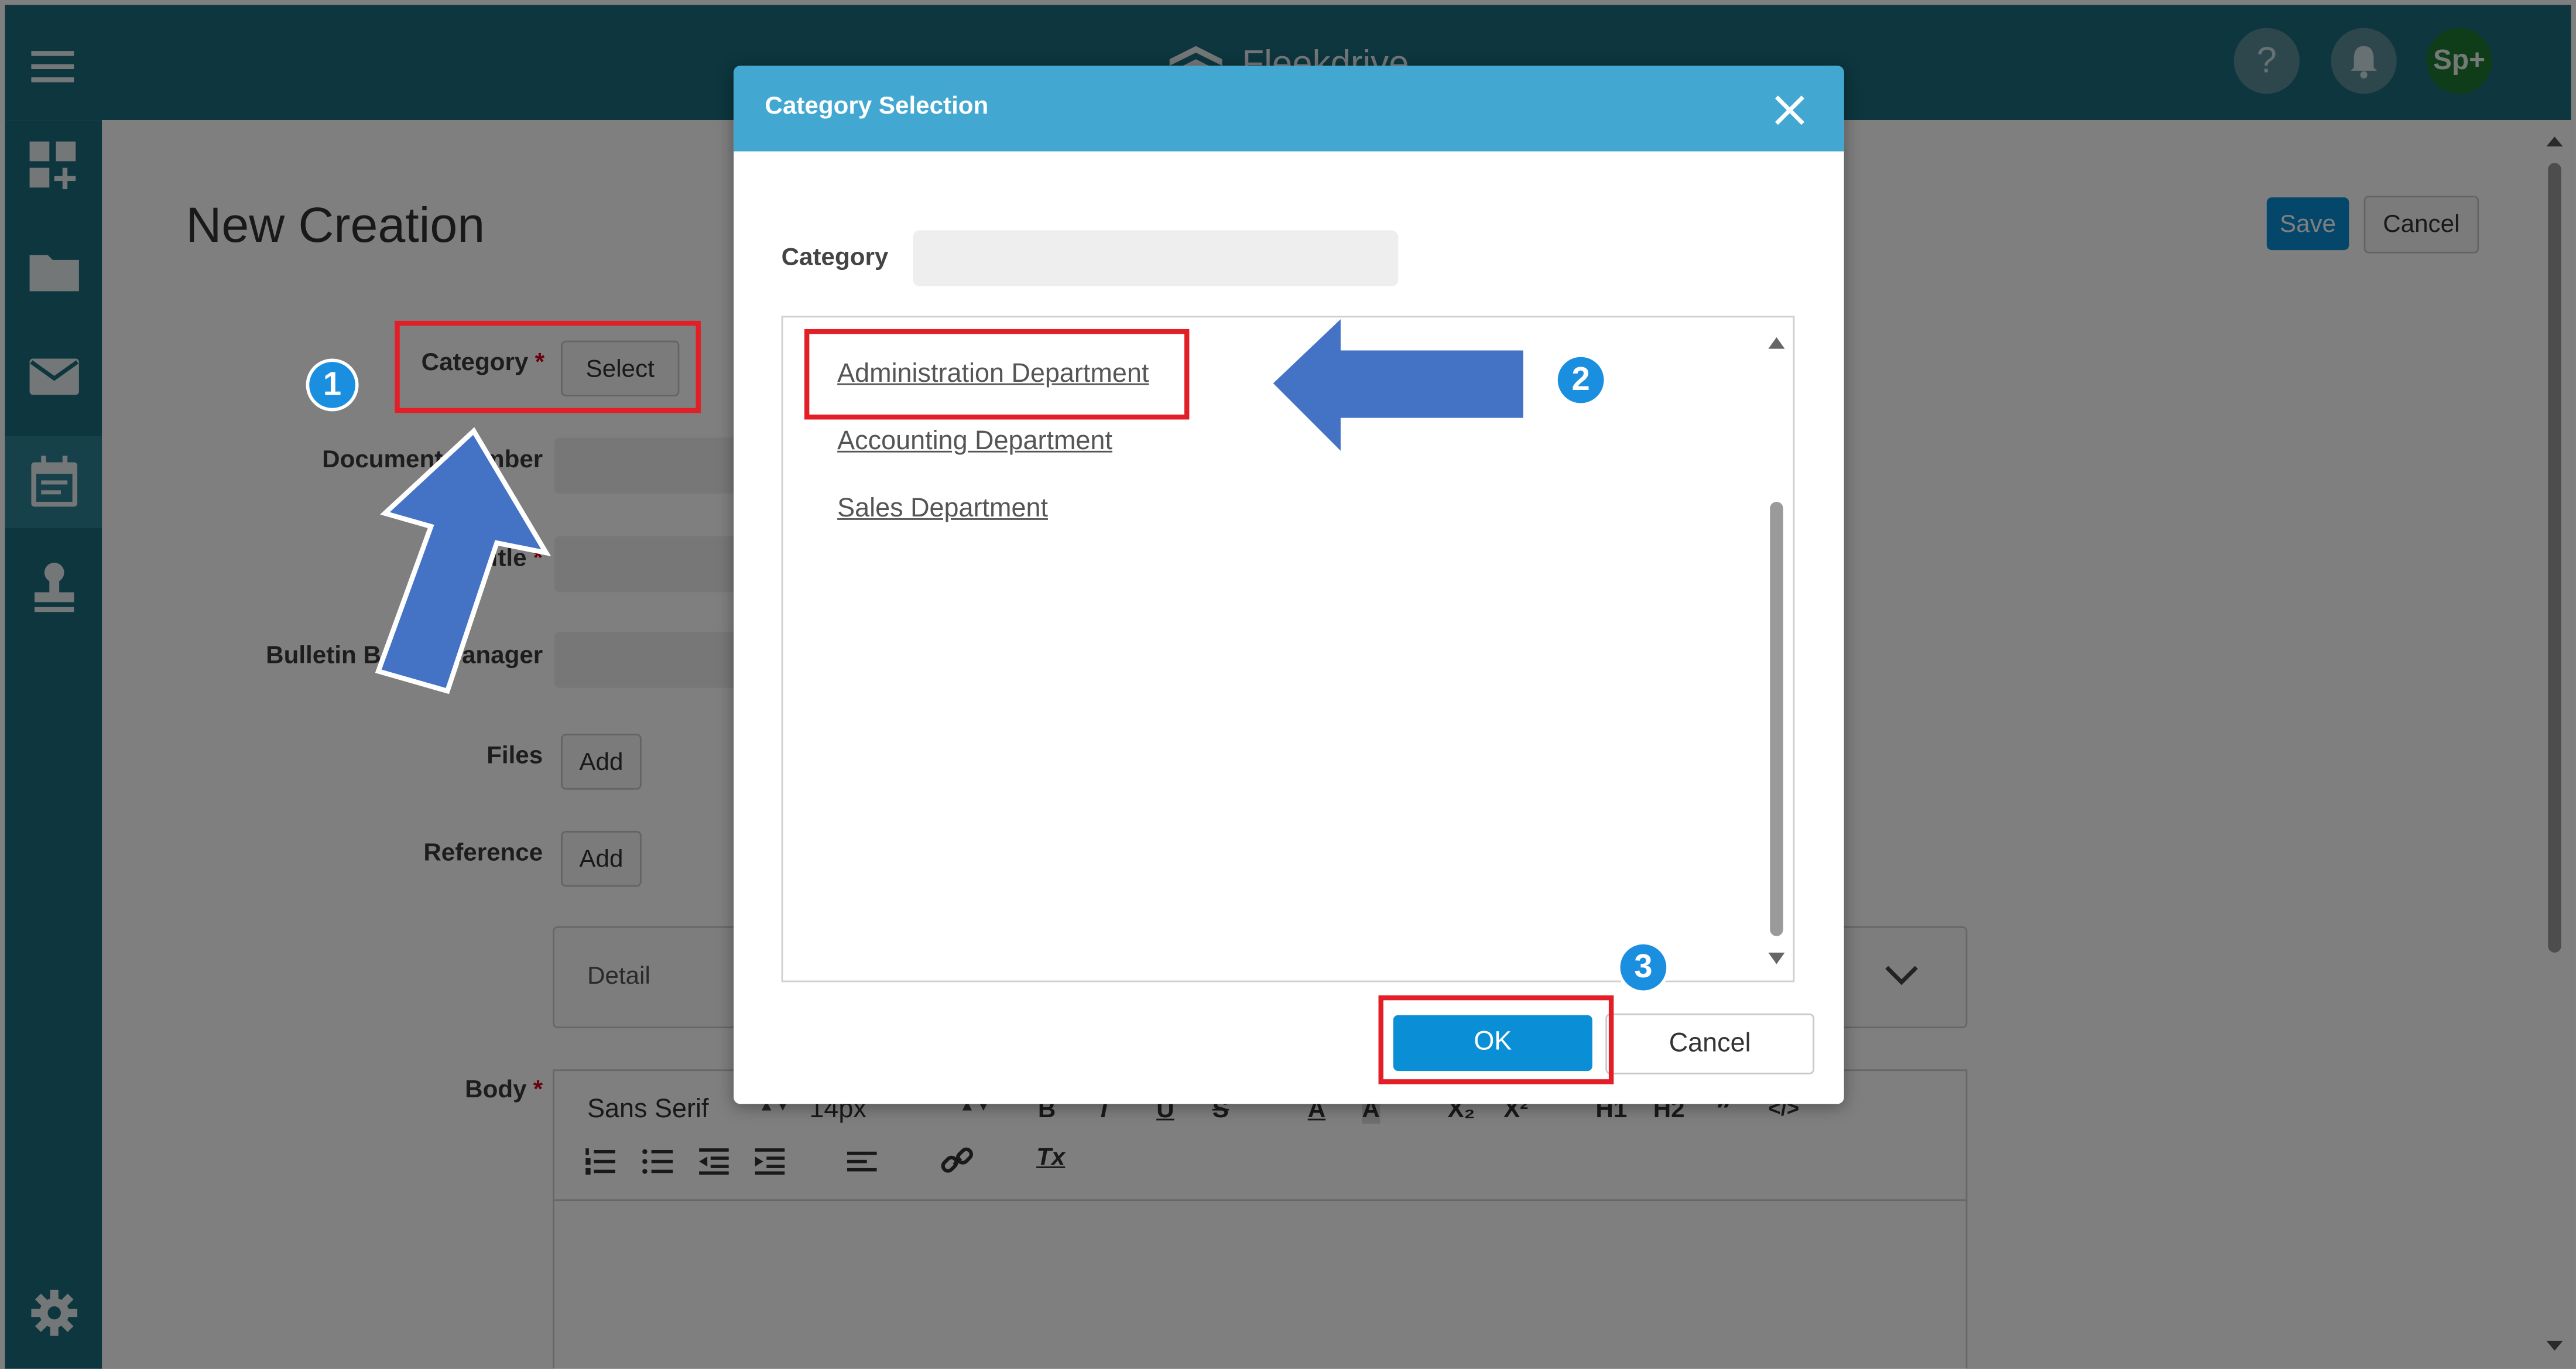 This screenshot has width=2576, height=1369. What do you see at coordinates (1398, 385) in the screenshot?
I see `step-2-arrow` at bounding box center [1398, 385].